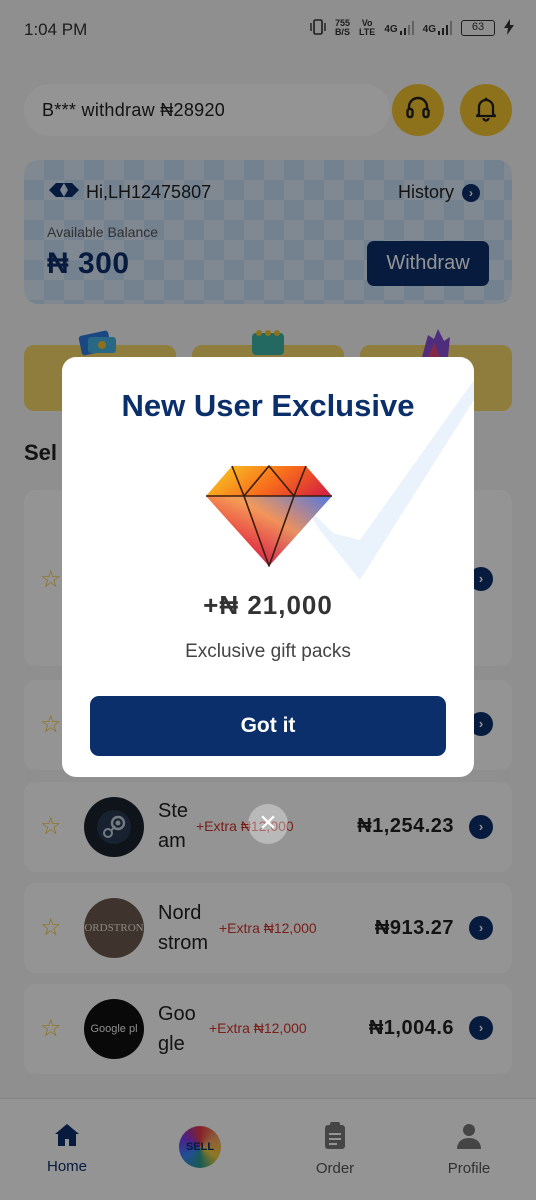 The height and width of the screenshot is (1200, 536). I want to click on got-it-button: Got it, so click(268, 726).